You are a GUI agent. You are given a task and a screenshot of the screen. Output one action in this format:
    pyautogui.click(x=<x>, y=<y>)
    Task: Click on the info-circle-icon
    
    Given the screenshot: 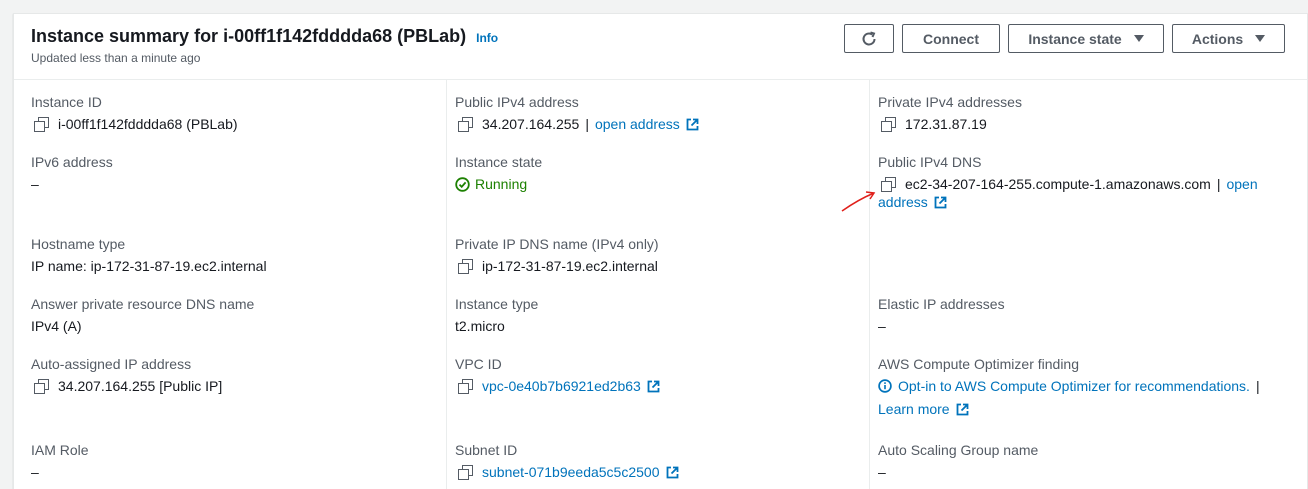 What is the action you would take?
    pyautogui.click(x=885, y=386)
    